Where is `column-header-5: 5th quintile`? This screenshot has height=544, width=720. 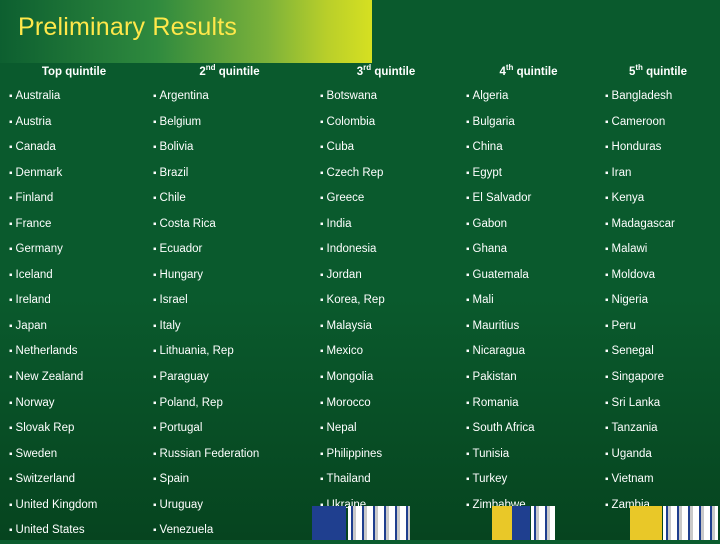 column-header-5: 5th quintile is located at coordinates (658, 73).